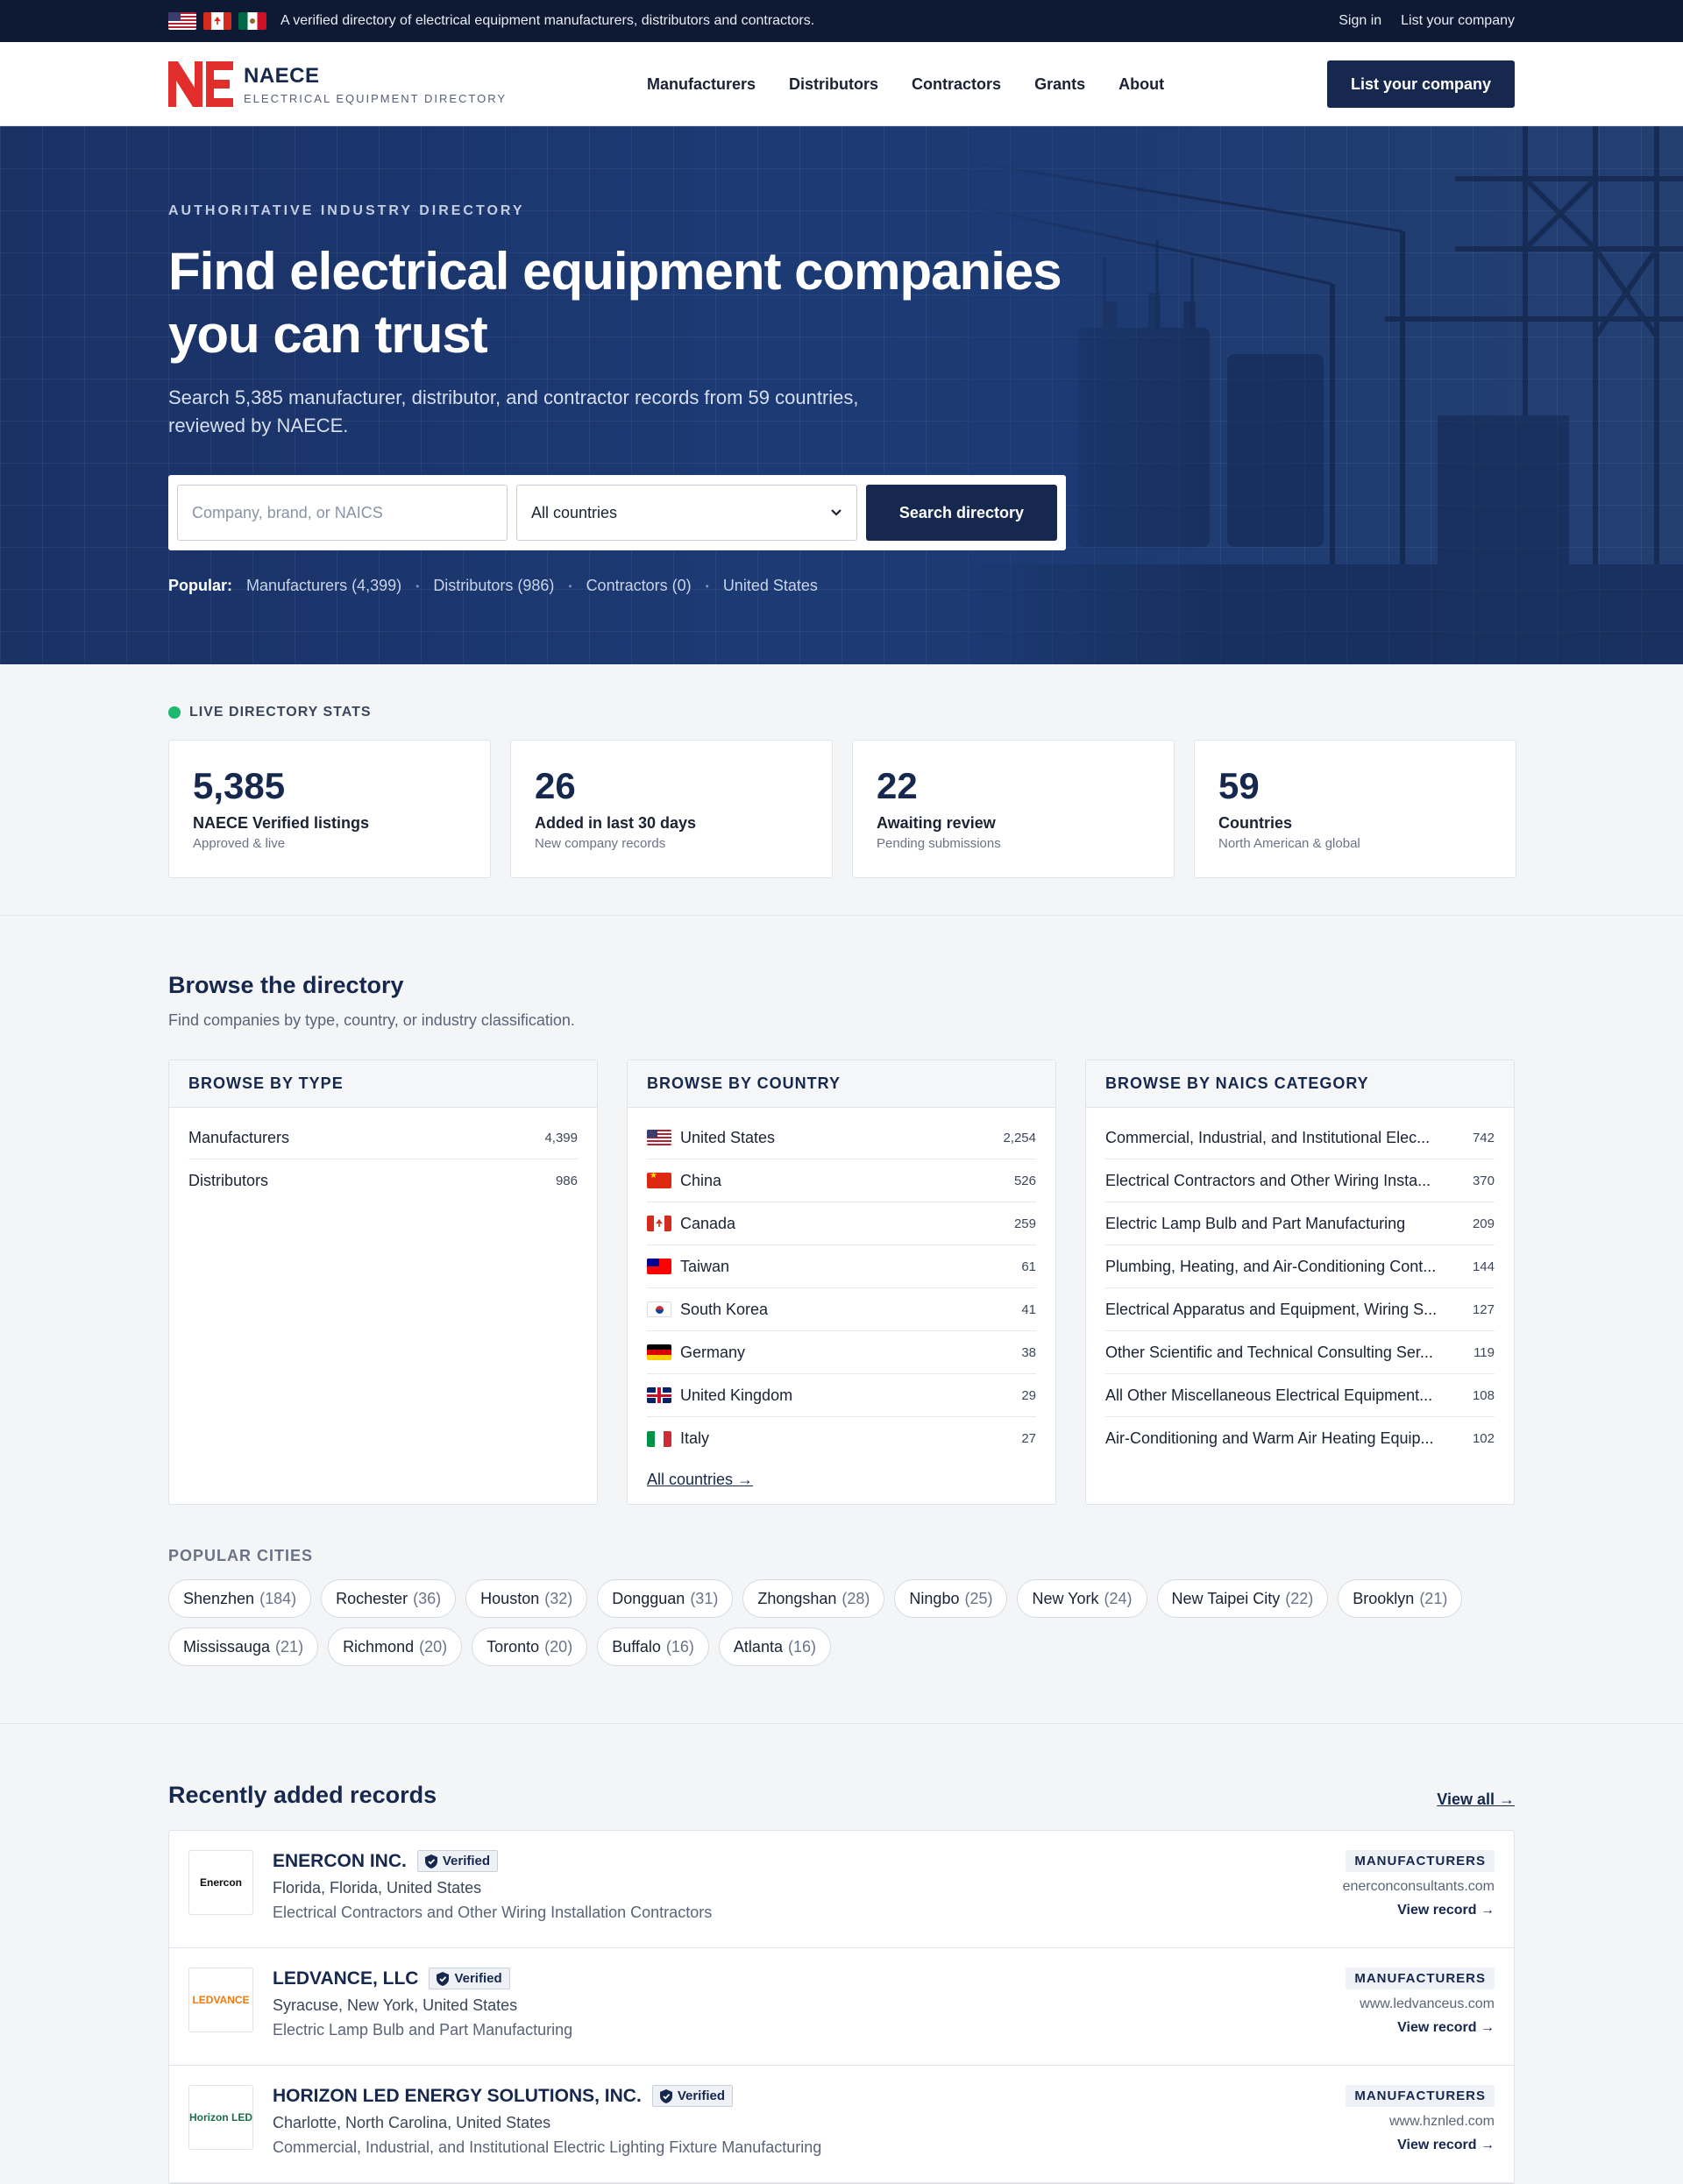  What do you see at coordinates (639, 586) in the screenshot?
I see `popular-link-contractors: Contractors (0)` at bounding box center [639, 586].